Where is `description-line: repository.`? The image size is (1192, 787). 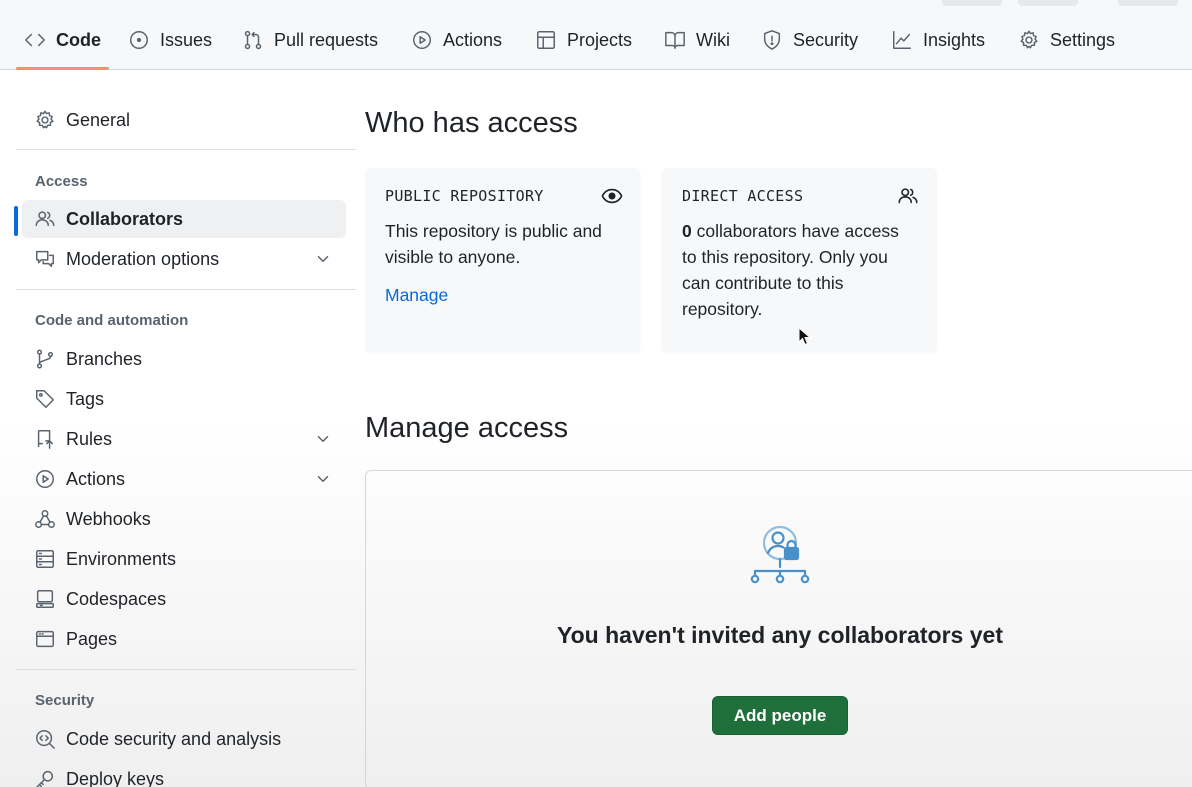 description-line: repository. is located at coordinates (722, 309).